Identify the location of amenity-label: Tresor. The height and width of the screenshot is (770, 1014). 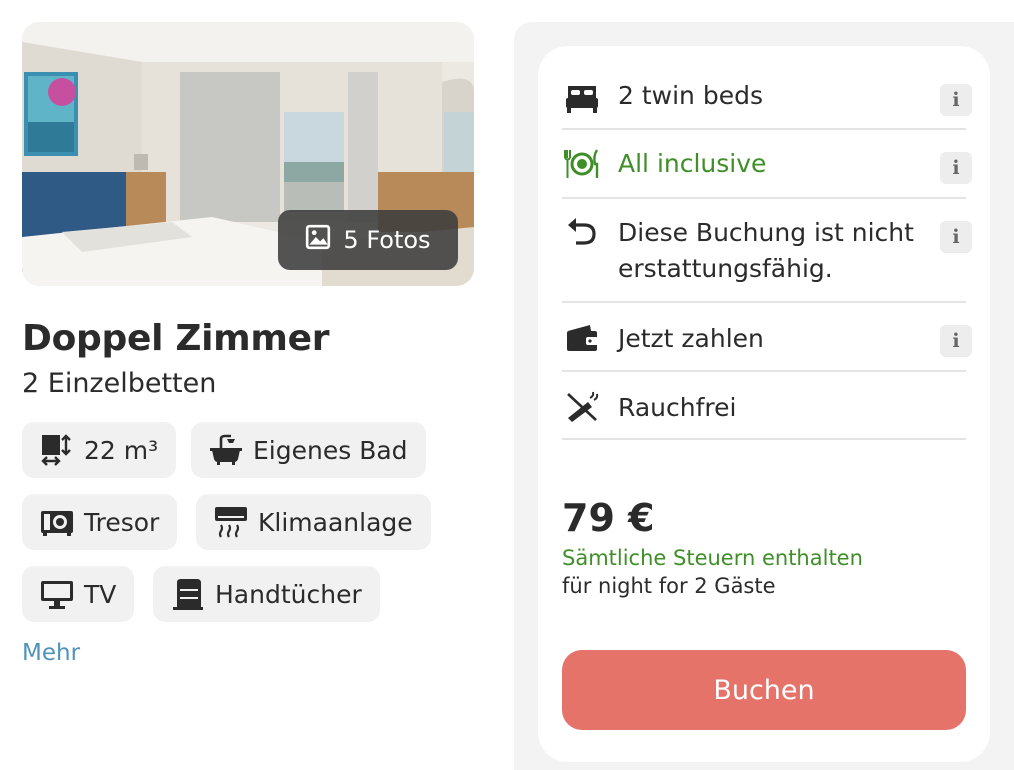
(122, 522).